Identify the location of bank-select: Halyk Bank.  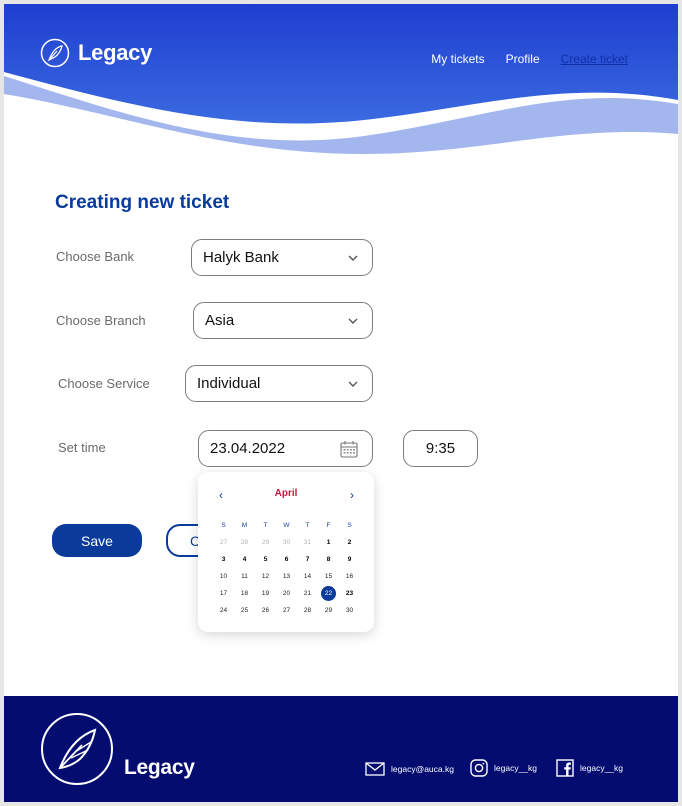
(282, 257).